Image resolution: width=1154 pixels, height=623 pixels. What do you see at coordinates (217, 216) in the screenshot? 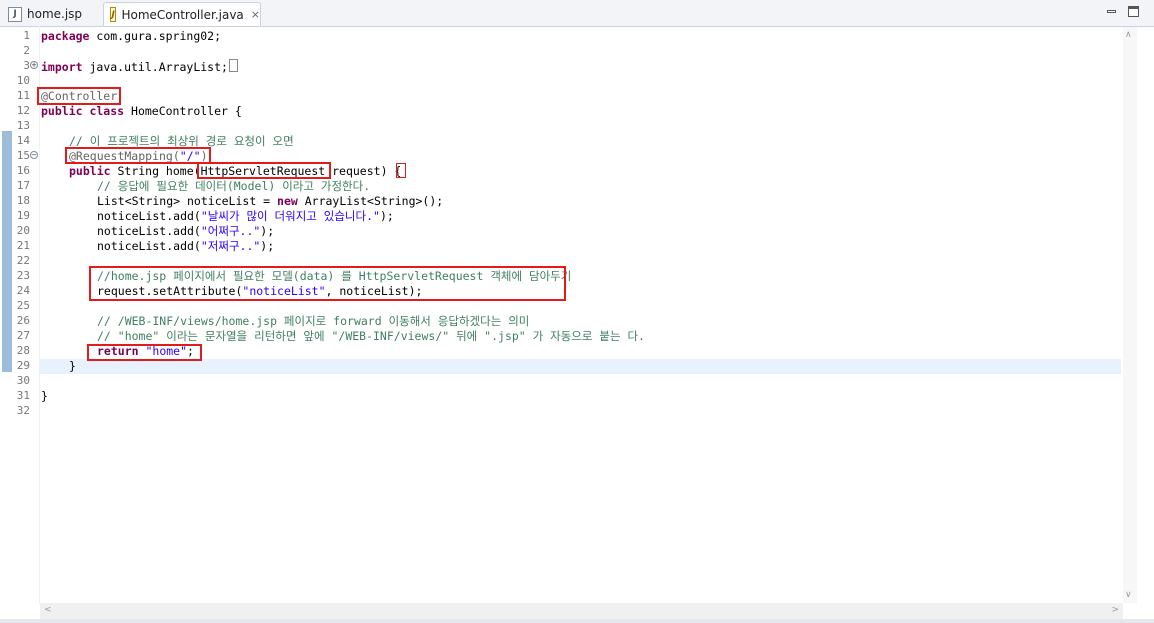
I see `code-line-19: noticeList.add("날씨가 많이 더워지고 있습니다.");` at bounding box center [217, 216].